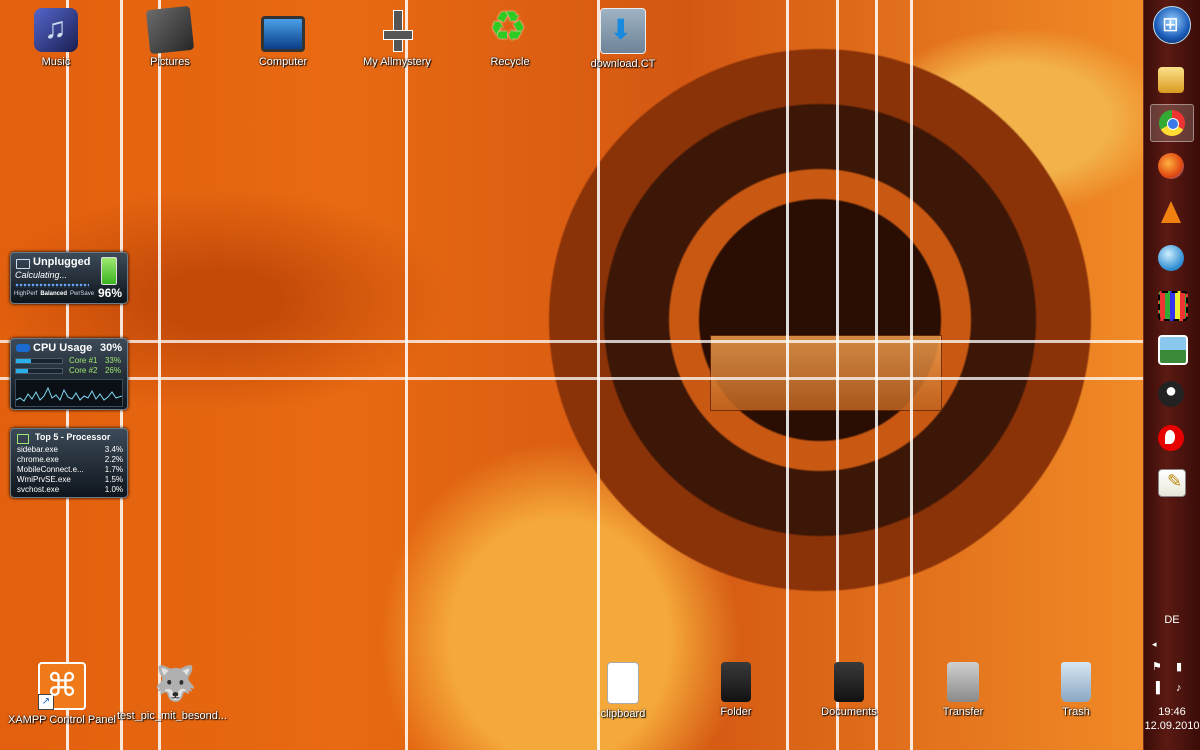  Describe the element at coordinates (1172, 123) in the screenshot. I see `taskbar-item-chrome` at that location.